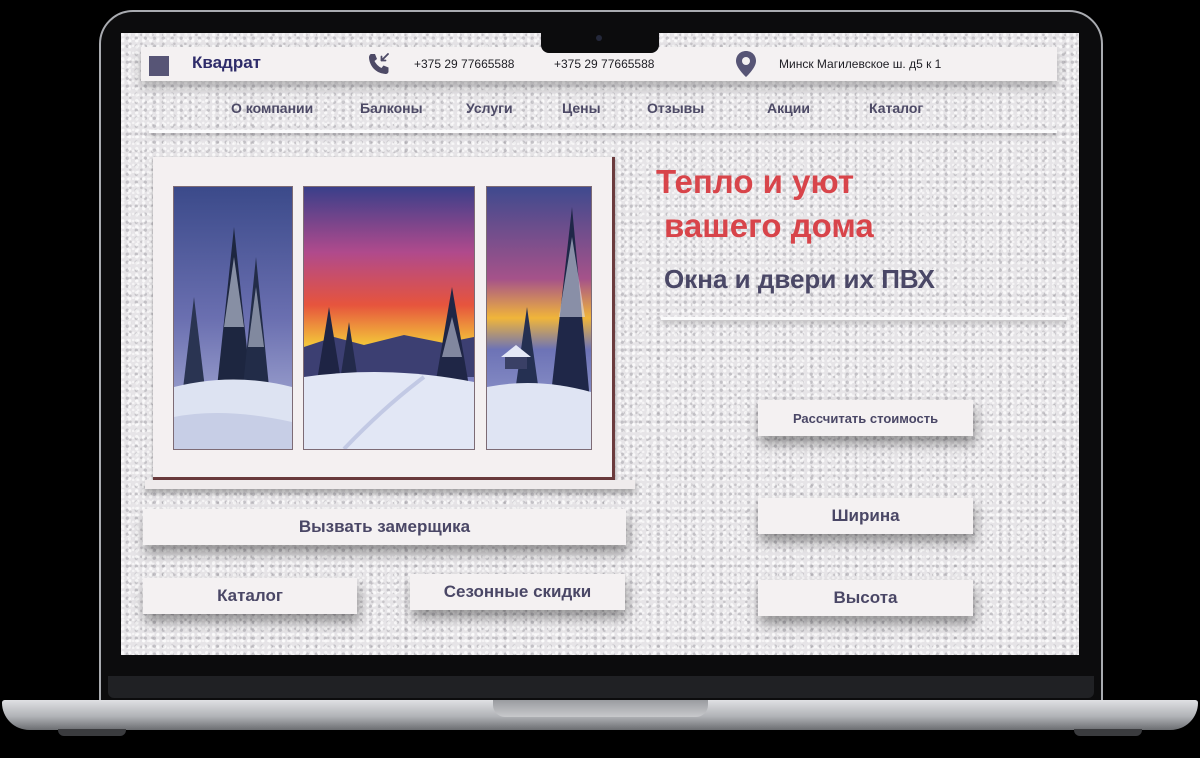  Describe the element at coordinates (517, 592) in the screenshot. I see `seasonal-discounts-button: Сезонные скидки` at that location.